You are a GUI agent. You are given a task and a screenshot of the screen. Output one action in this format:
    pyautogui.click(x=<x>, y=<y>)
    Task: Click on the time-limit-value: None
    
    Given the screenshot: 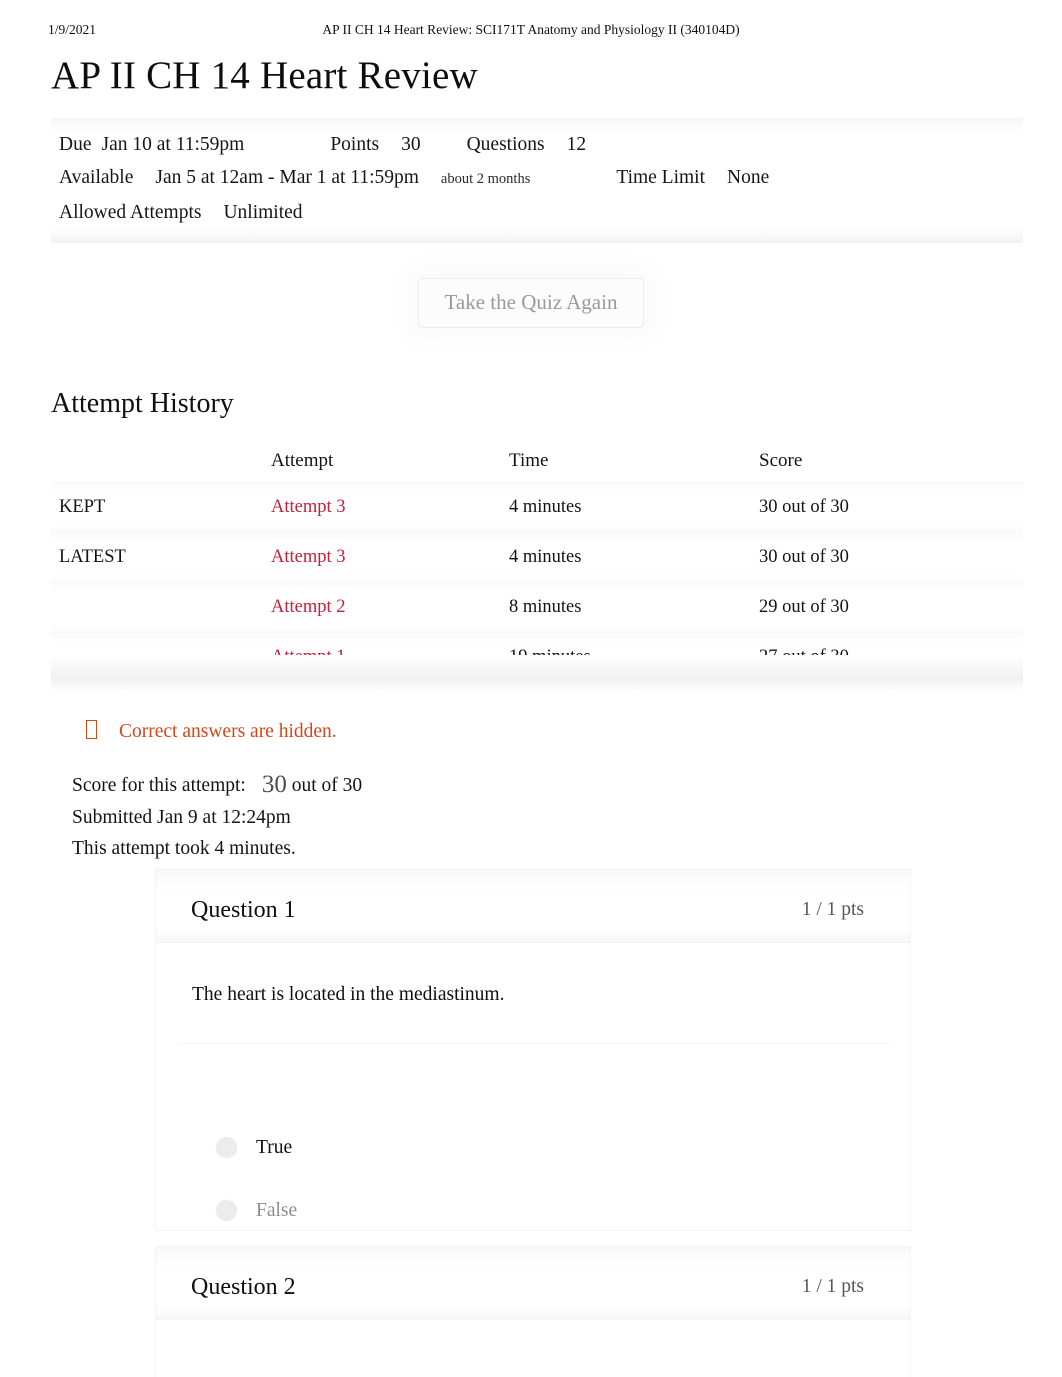 What is the action you would take?
    pyautogui.click(x=748, y=177)
    